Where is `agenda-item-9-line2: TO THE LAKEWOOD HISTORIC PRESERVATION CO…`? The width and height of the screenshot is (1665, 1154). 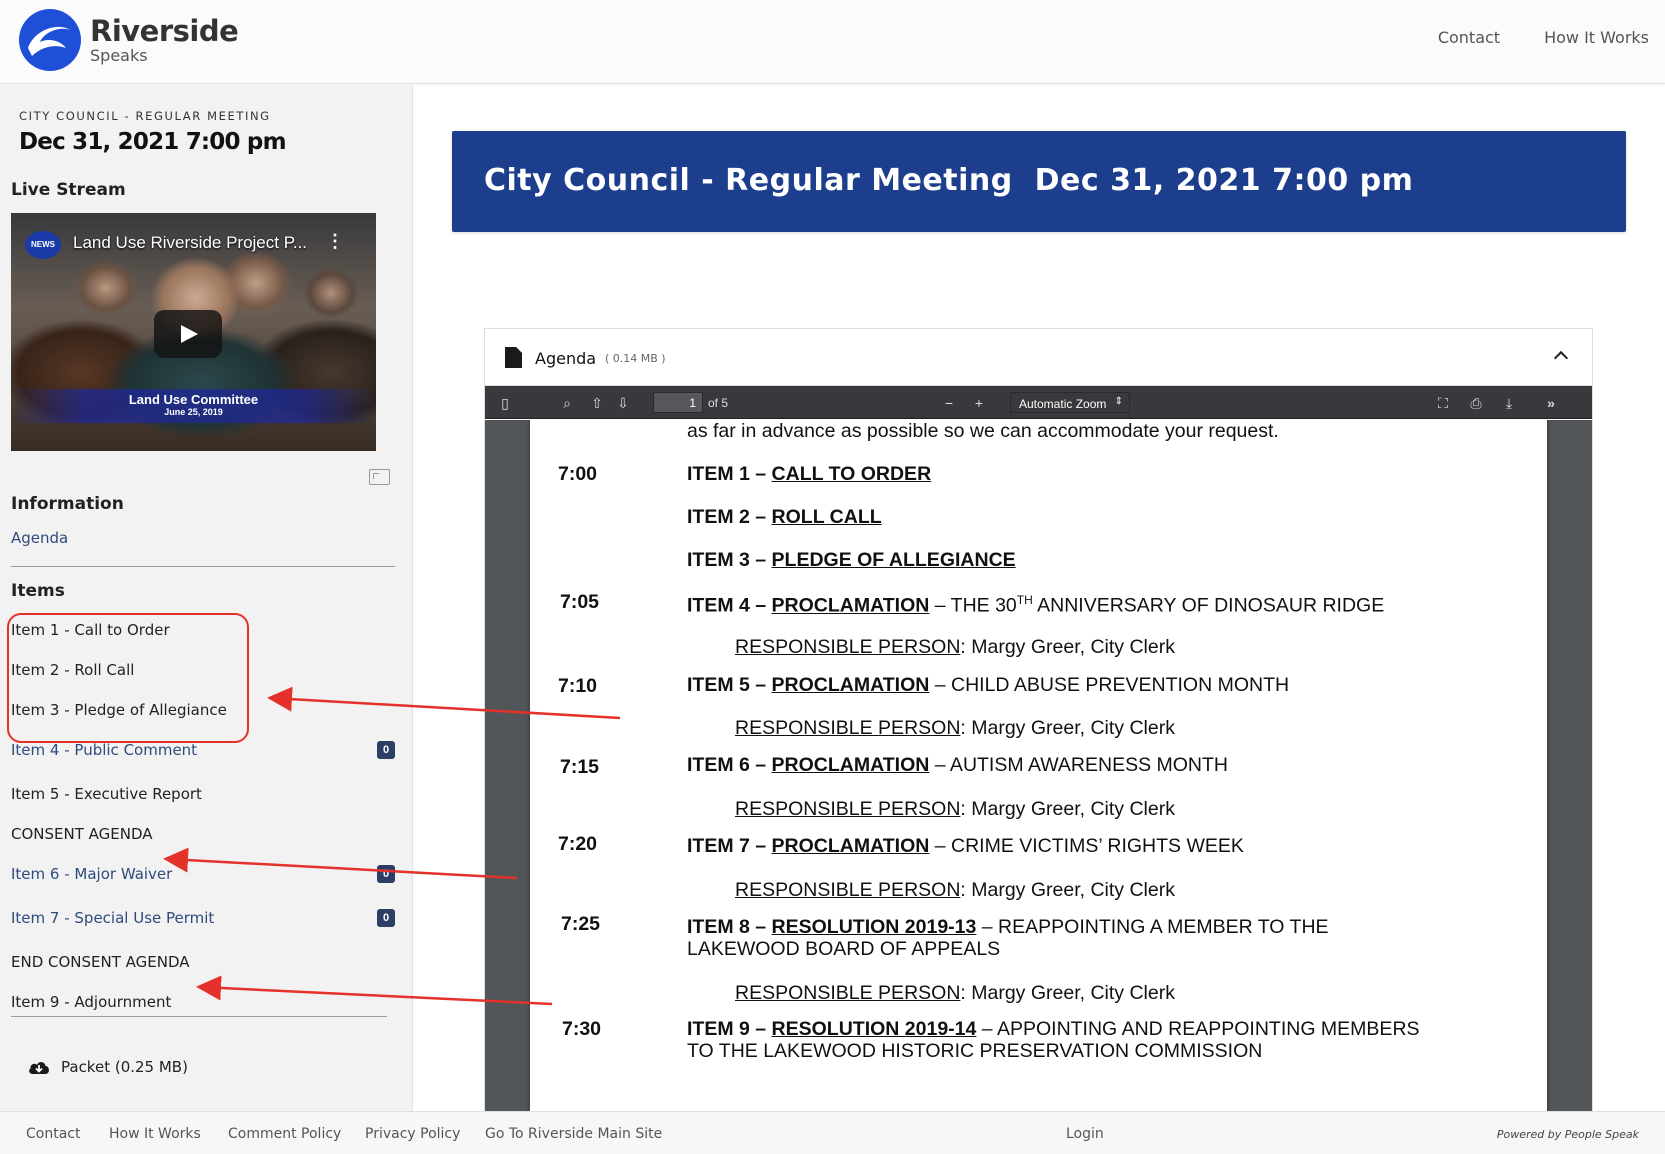 agenda-item-9-line2: TO THE LAKEWOOD HISTORIC PRESERVATION CO… is located at coordinates (975, 1051).